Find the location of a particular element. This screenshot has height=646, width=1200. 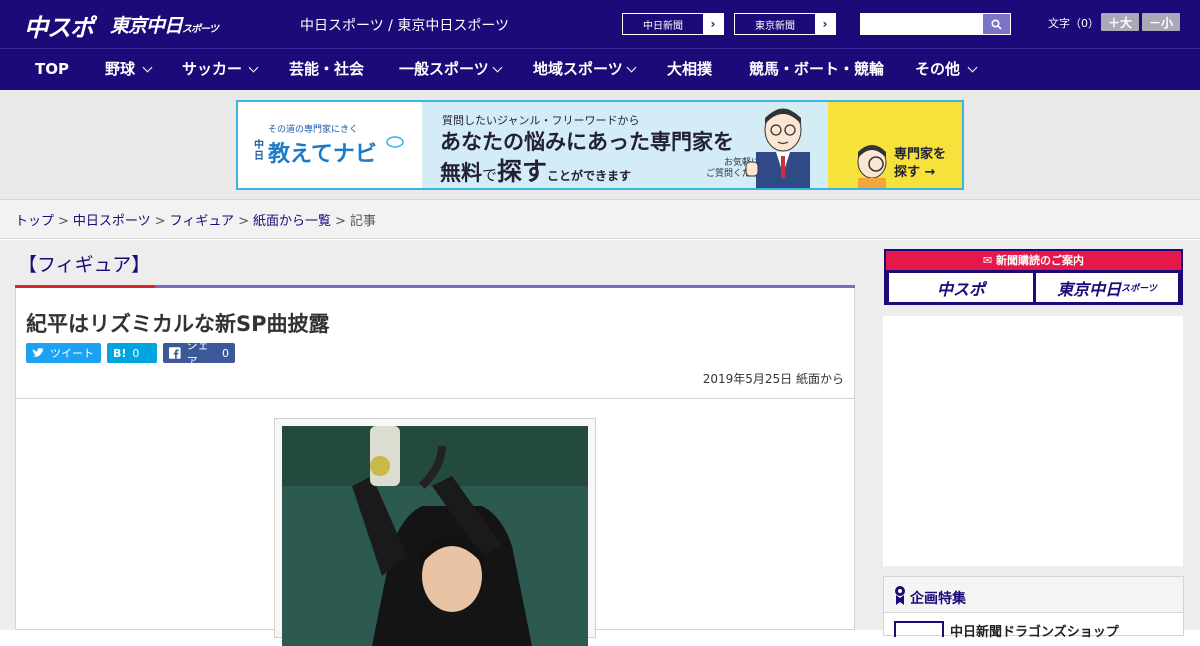

hatena-bookmark-button: B! 0 is located at coordinates (132, 353).